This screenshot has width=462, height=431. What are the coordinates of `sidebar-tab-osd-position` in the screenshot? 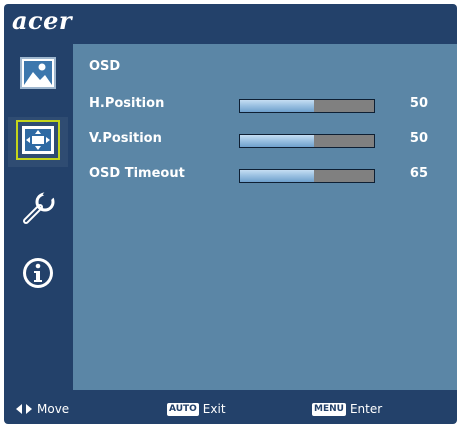 It's located at (38, 142).